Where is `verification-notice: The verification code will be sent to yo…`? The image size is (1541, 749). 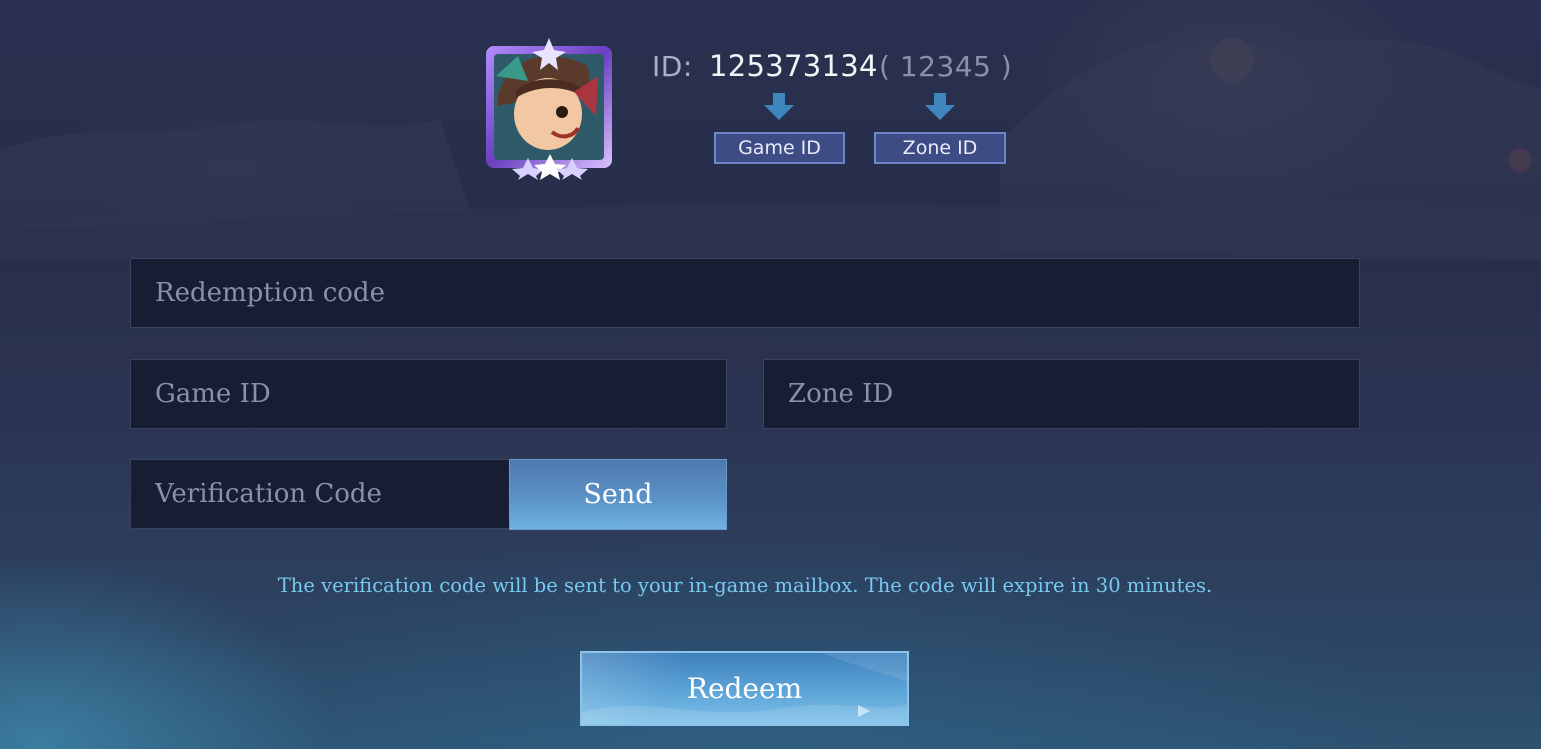 verification-notice: The verification code will be sent to yo… is located at coordinates (745, 585).